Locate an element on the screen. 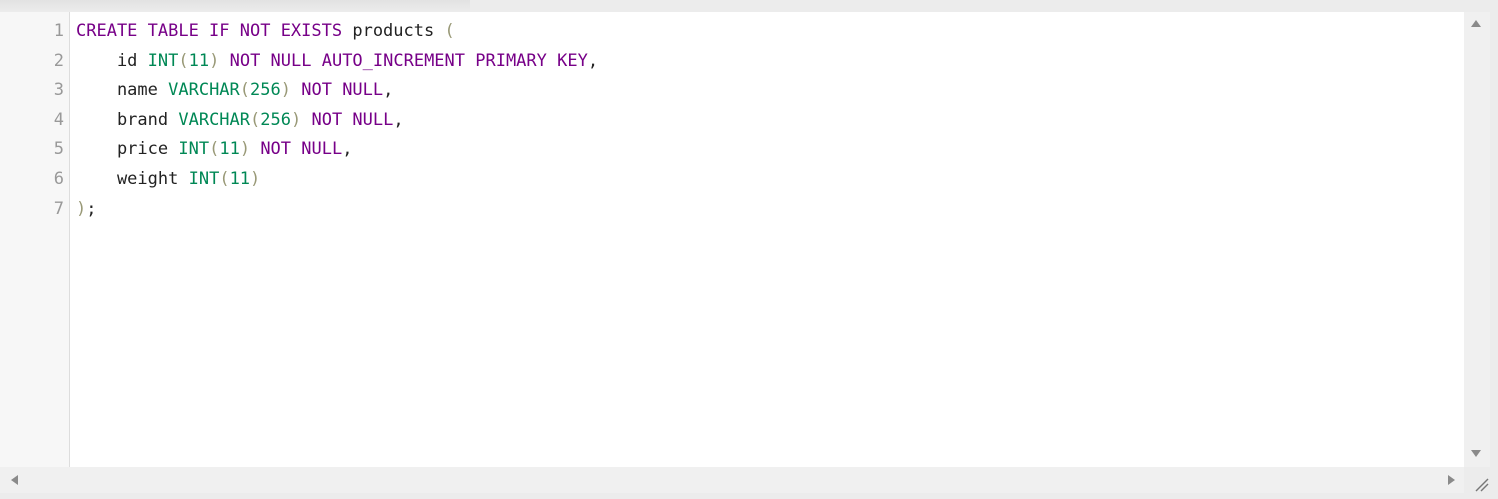 The height and width of the screenshot is (499, 1498). line-number: 7 is located at coordinates (58, 208).